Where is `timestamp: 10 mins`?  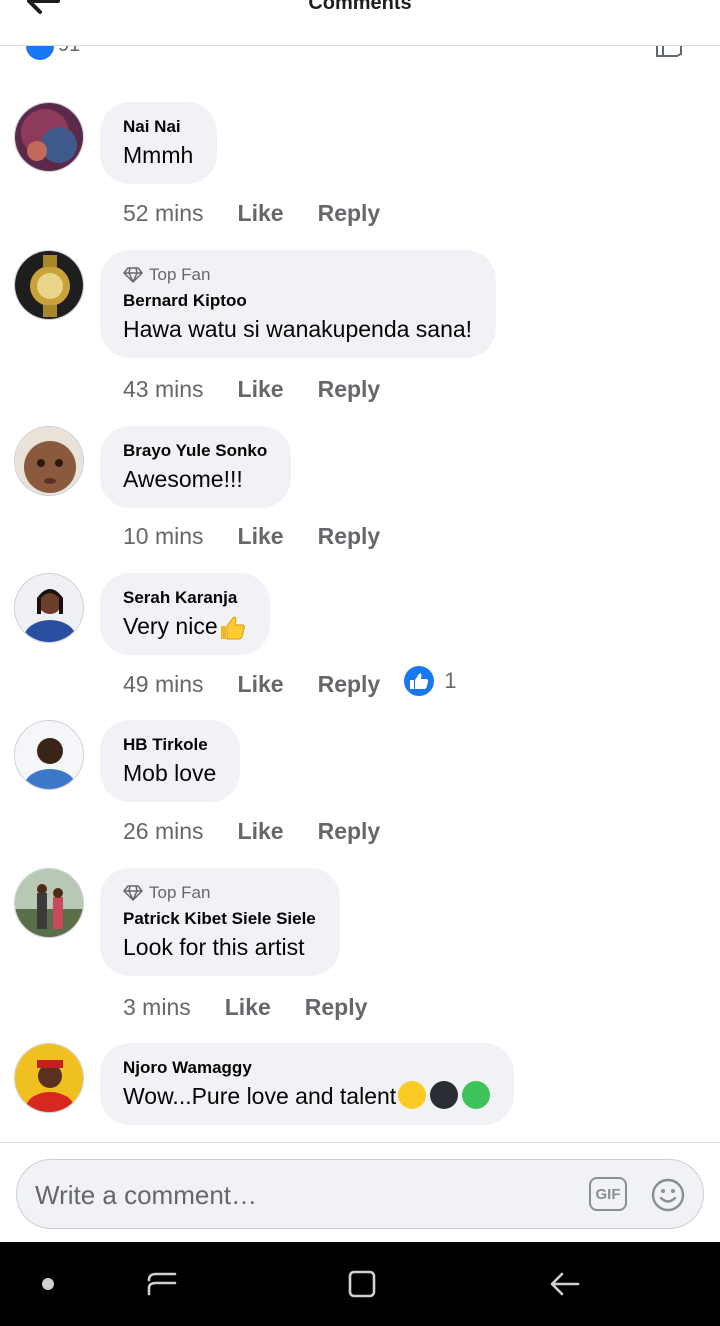 timestamp: 10 mins is located at coordinates (163, 536).